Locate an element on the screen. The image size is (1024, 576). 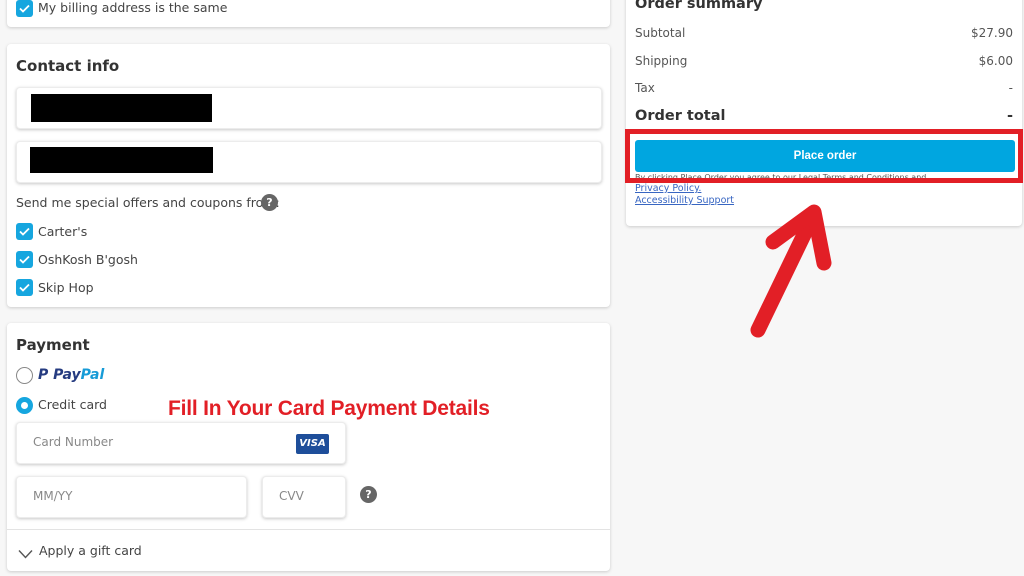
cvv-input: CVV is located at coordinates (304, 497).